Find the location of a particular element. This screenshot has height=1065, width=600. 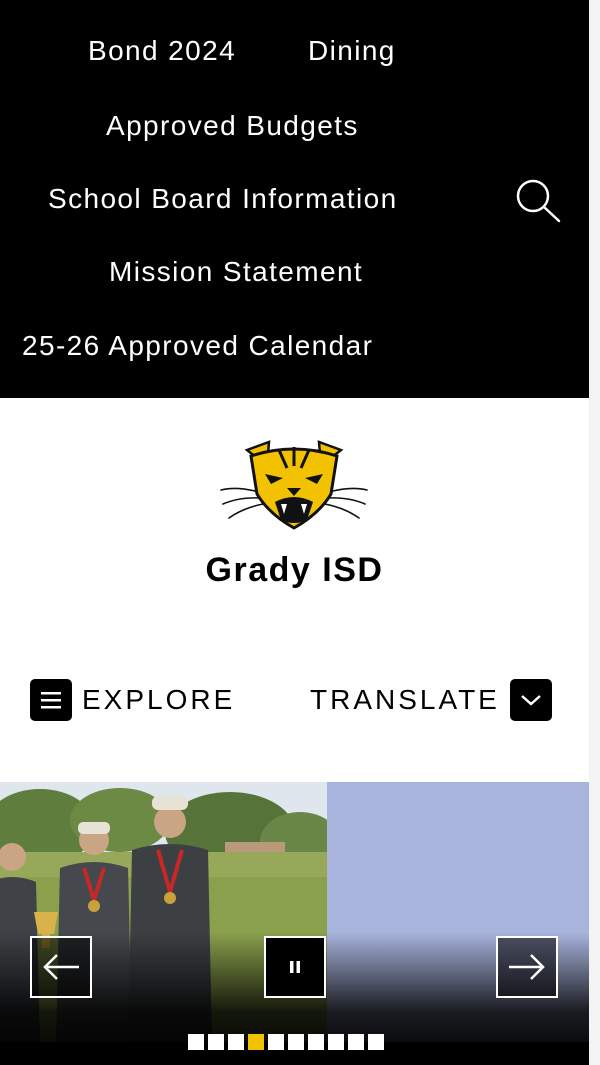

translate-label: TRANSLATE is located at coordinates (405, 699).